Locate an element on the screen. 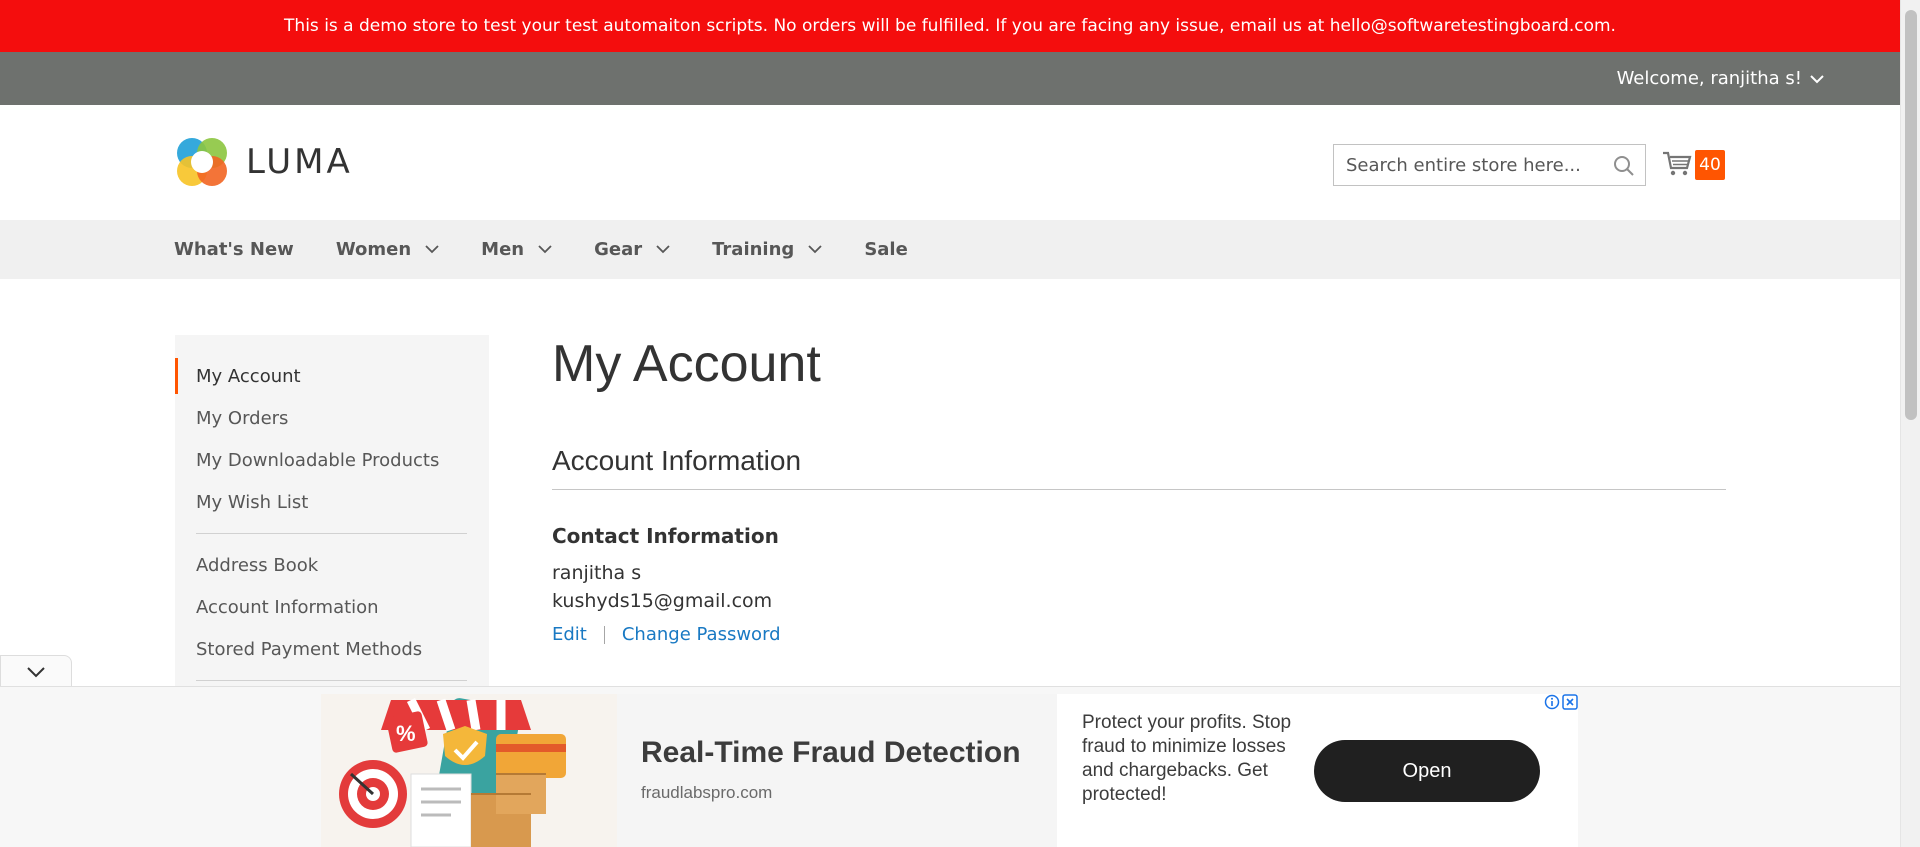 This screenshot has height=847, width=1920. sidebar-item-stored-payment-methods: Stored Payment Methods is located at coordinates (332, 649).